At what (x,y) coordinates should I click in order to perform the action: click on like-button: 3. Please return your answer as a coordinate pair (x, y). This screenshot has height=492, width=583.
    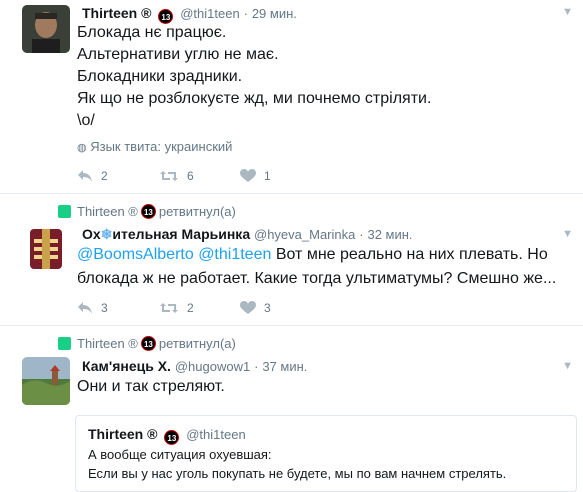
    Looking at the image, I should click on (255, 308).